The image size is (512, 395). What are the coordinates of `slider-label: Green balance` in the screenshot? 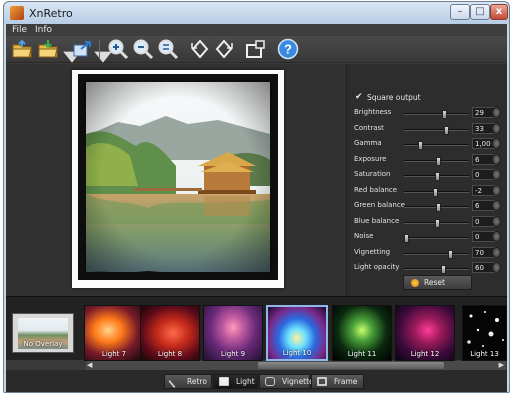 It's located at (379, 205).